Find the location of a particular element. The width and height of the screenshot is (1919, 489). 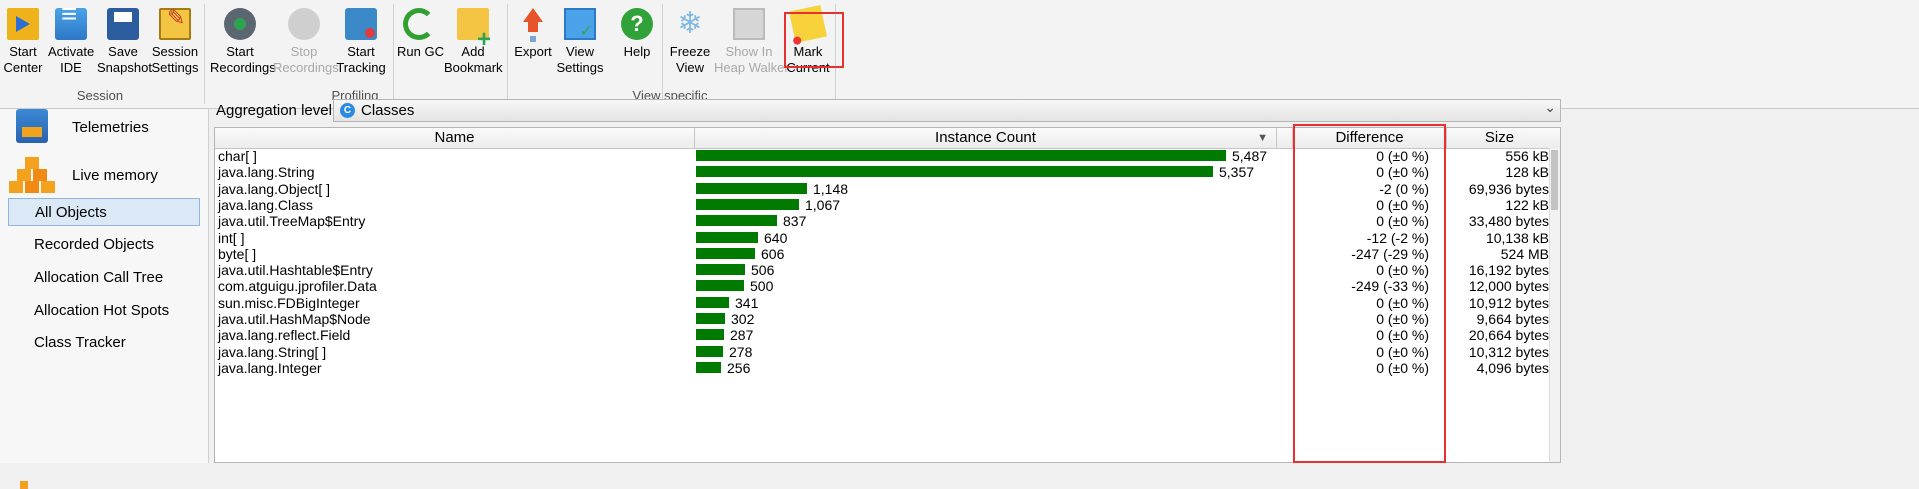

run-gc-icon is located at coordinates (419, 24).